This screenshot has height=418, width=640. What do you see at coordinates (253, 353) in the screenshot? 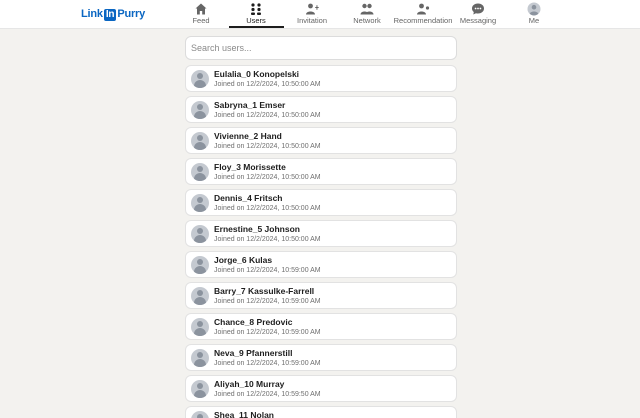
I see `user-name: Neva_9 Pfannerstill` at bounding box center [253, 353].